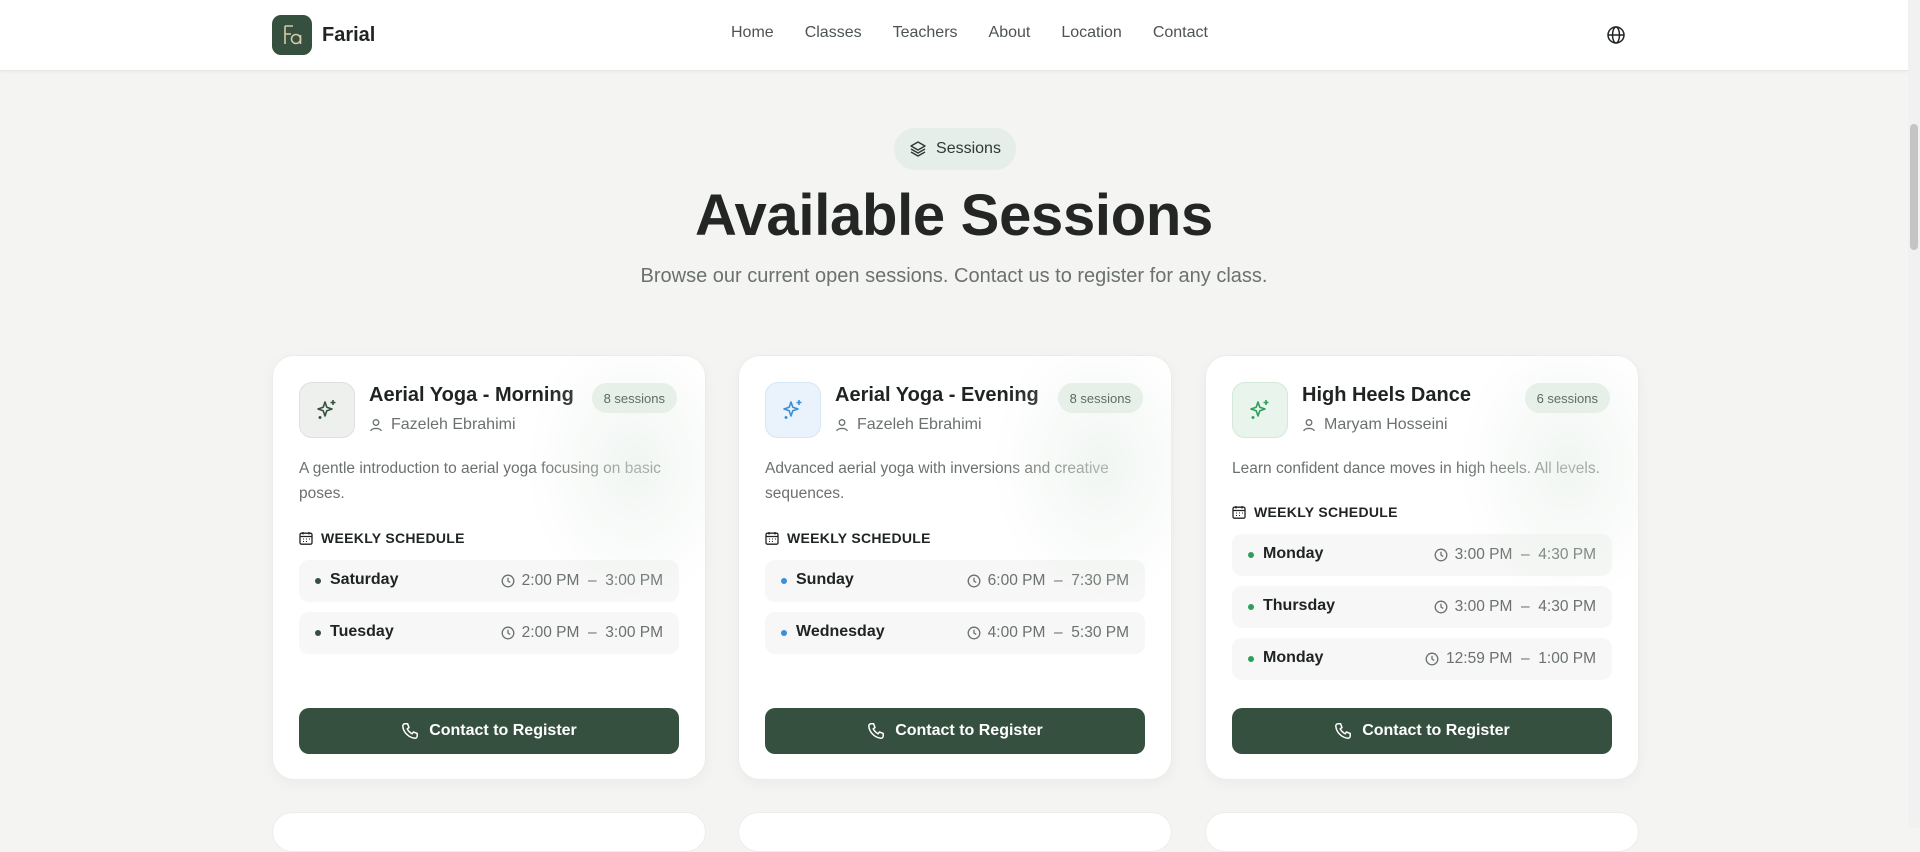  Describe the element at coordinates (1180, 33) in the screenshot. I see `nav-contact: Contact` at that location.